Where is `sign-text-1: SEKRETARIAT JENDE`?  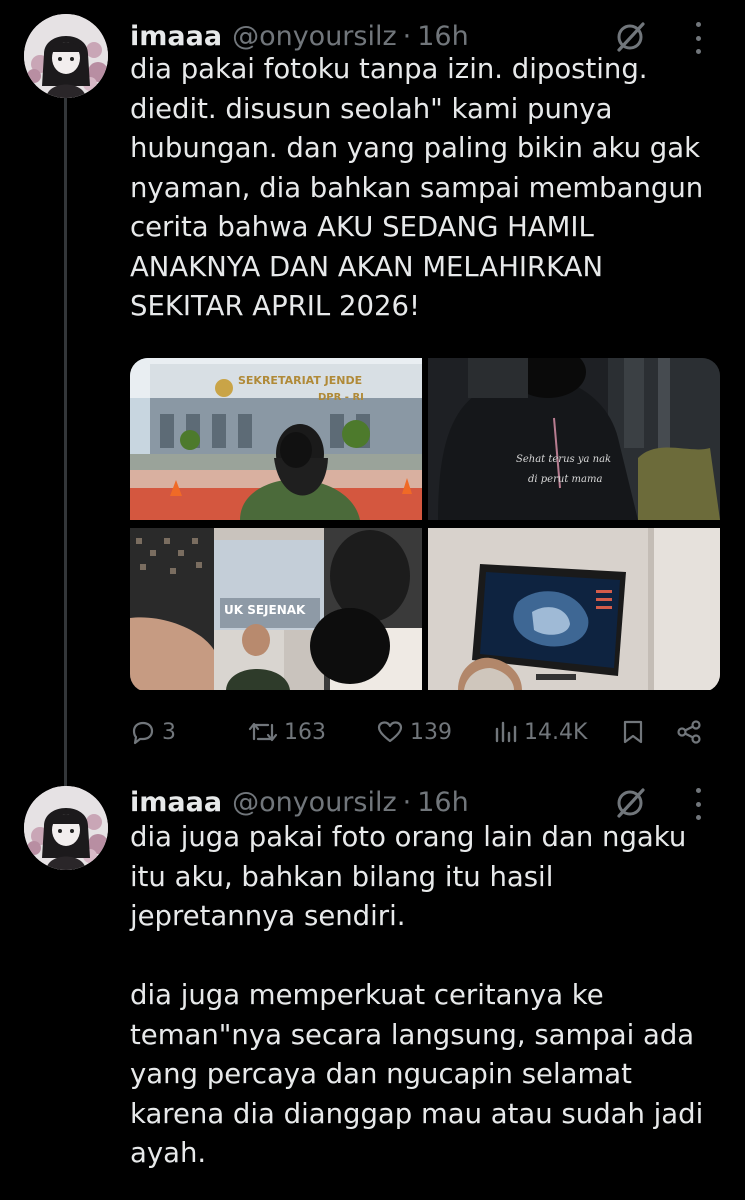
sign-text-1: SEKRETARIAT JENDE is located at coordinates (300, 380).